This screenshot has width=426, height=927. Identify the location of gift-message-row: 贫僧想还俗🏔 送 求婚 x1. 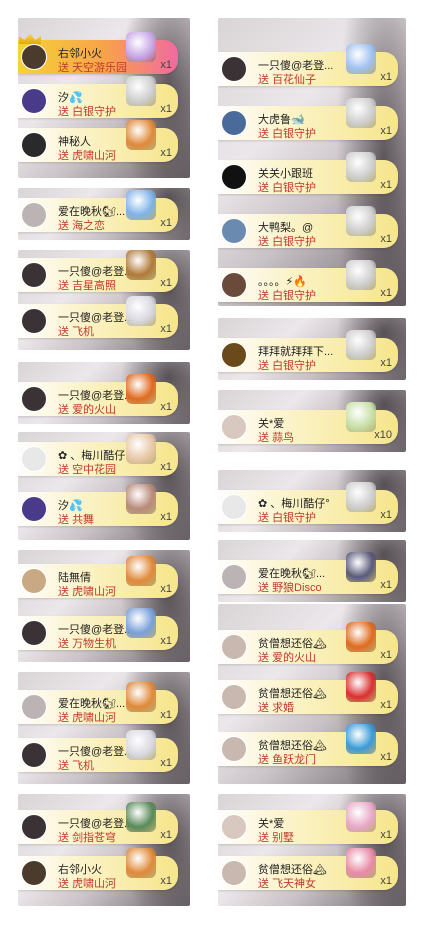
(308, 693).